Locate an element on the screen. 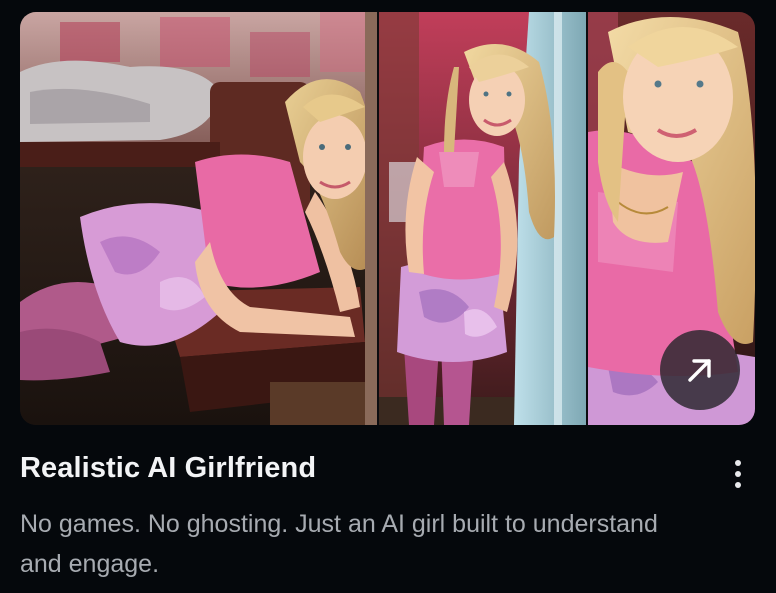  more-options-button is located at coordinates (738, 474).